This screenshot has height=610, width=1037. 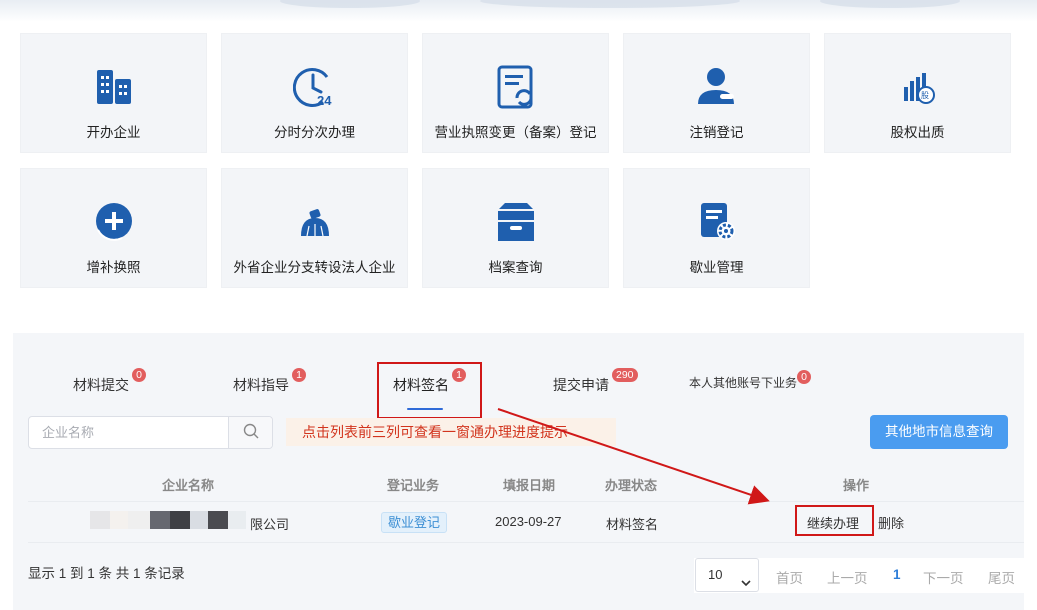 I want to click on progress-tip: 点击列表前三列可查看一窗通办理进度提示, so click(x=451, y=432).